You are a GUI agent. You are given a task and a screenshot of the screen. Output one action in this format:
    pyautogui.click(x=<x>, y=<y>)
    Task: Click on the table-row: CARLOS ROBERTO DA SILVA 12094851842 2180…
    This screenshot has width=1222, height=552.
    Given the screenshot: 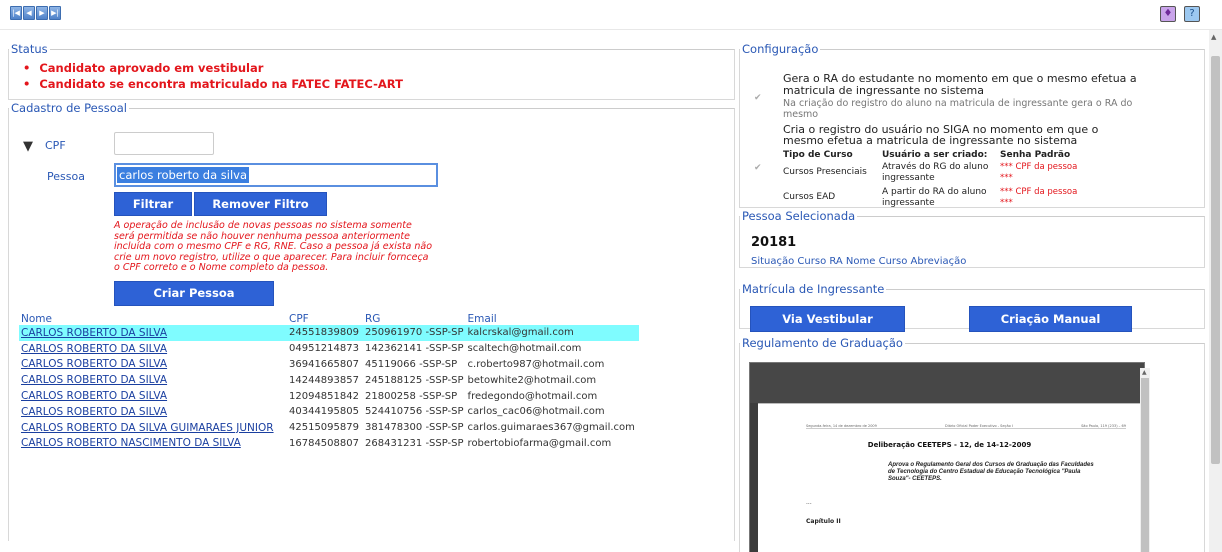 What is the action you would take?
    pyautogui.click(x=329, y=396)
    